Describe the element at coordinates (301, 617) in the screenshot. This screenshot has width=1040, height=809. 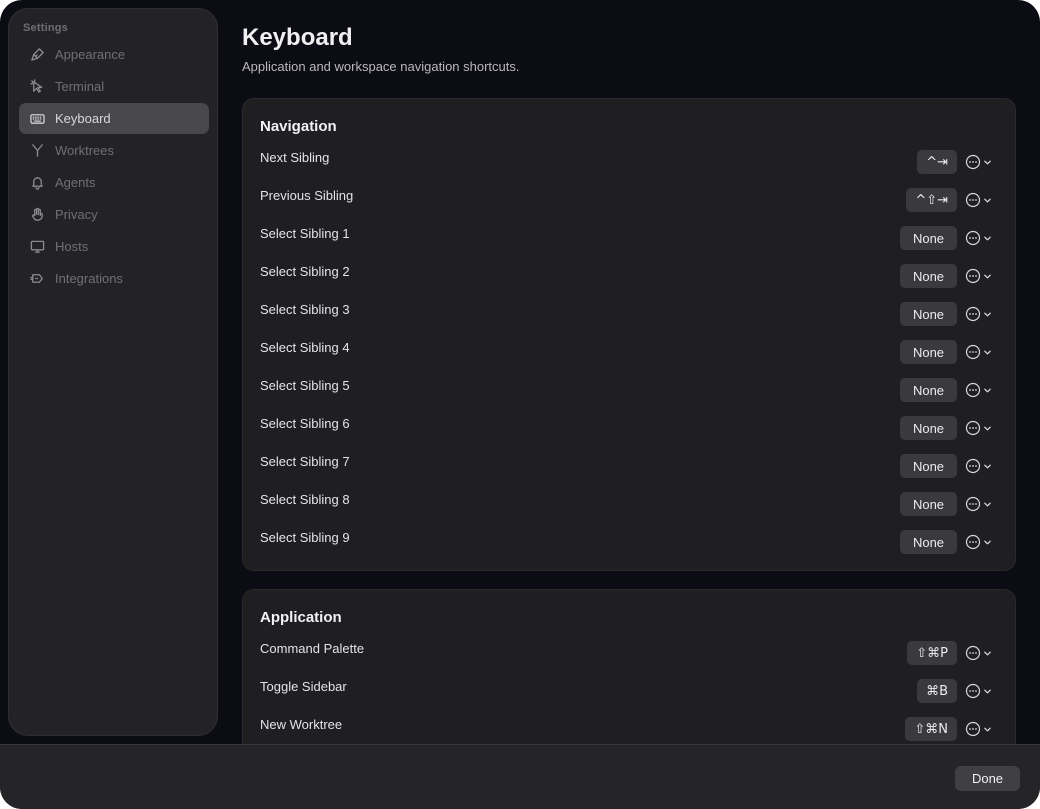
I see `section-title: Application` at that location.